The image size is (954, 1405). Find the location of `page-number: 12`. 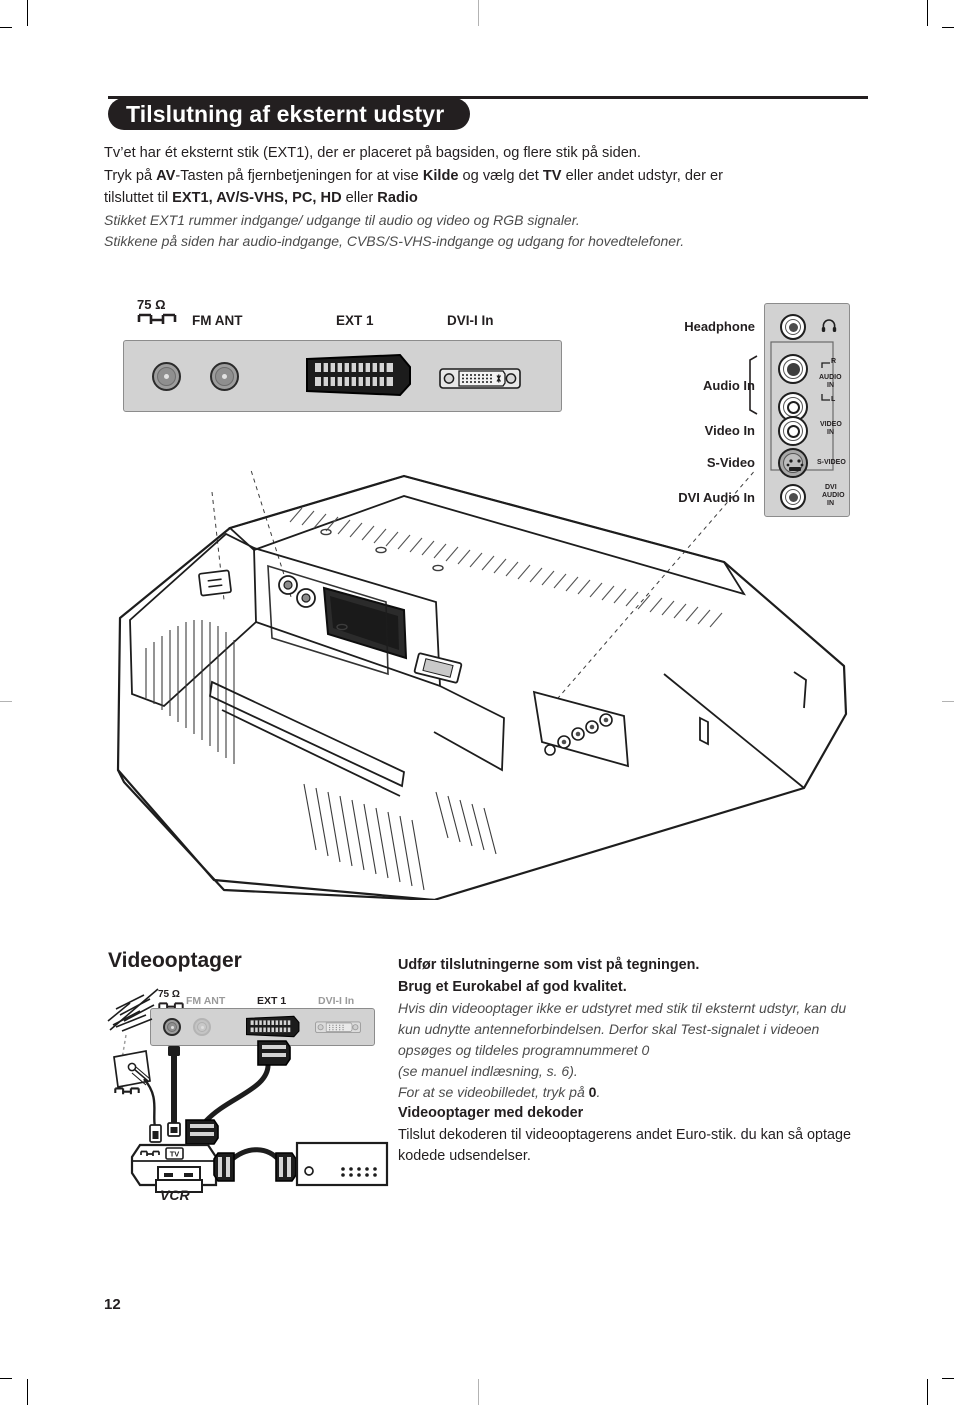

page-number: 12 is located at coordinates (112, 1304).